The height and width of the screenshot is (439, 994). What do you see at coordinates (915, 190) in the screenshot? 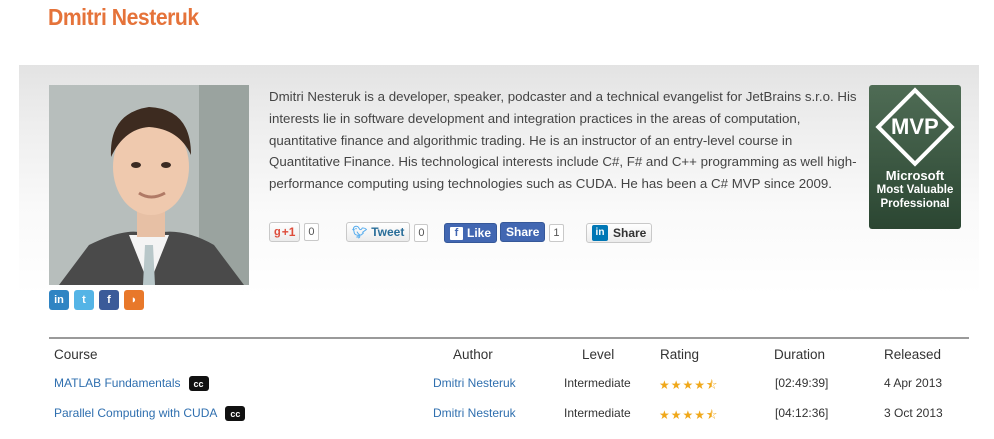
I see `mvp-most-valuable: Most Valuable` at bounding box center [915, 190].